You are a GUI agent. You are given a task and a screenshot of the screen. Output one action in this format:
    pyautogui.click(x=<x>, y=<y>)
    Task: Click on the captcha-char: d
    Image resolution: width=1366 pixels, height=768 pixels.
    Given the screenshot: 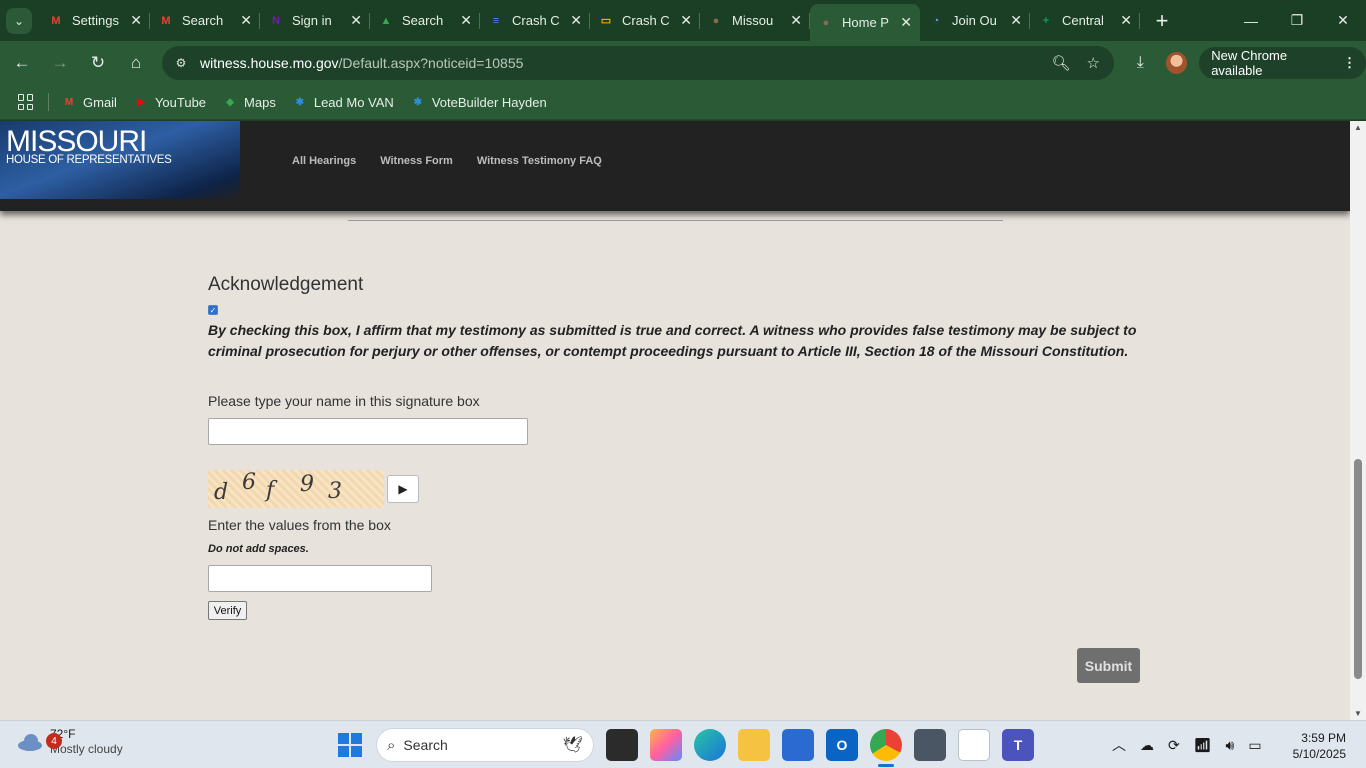 What is the action you would take?
    pyautogui.click(x=221, y=492)
    